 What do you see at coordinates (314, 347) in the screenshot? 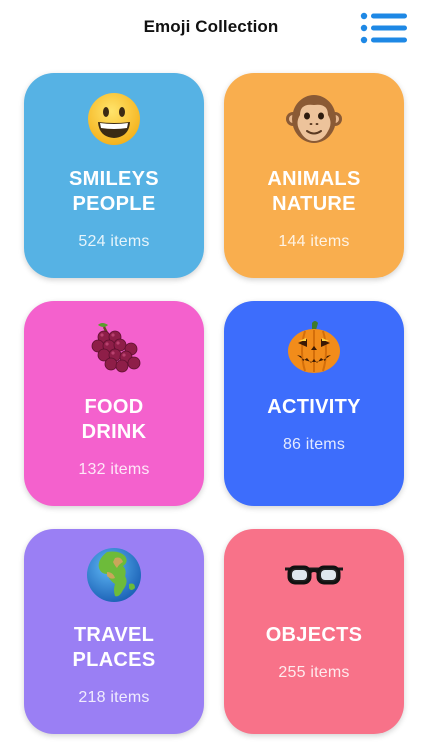
I see `jack-o-lantern-icon` at bounding box center [314, 347].